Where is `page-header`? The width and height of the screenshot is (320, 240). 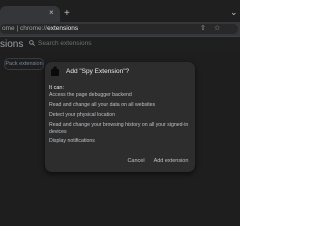
page-header is located at coordinates (120, 45).